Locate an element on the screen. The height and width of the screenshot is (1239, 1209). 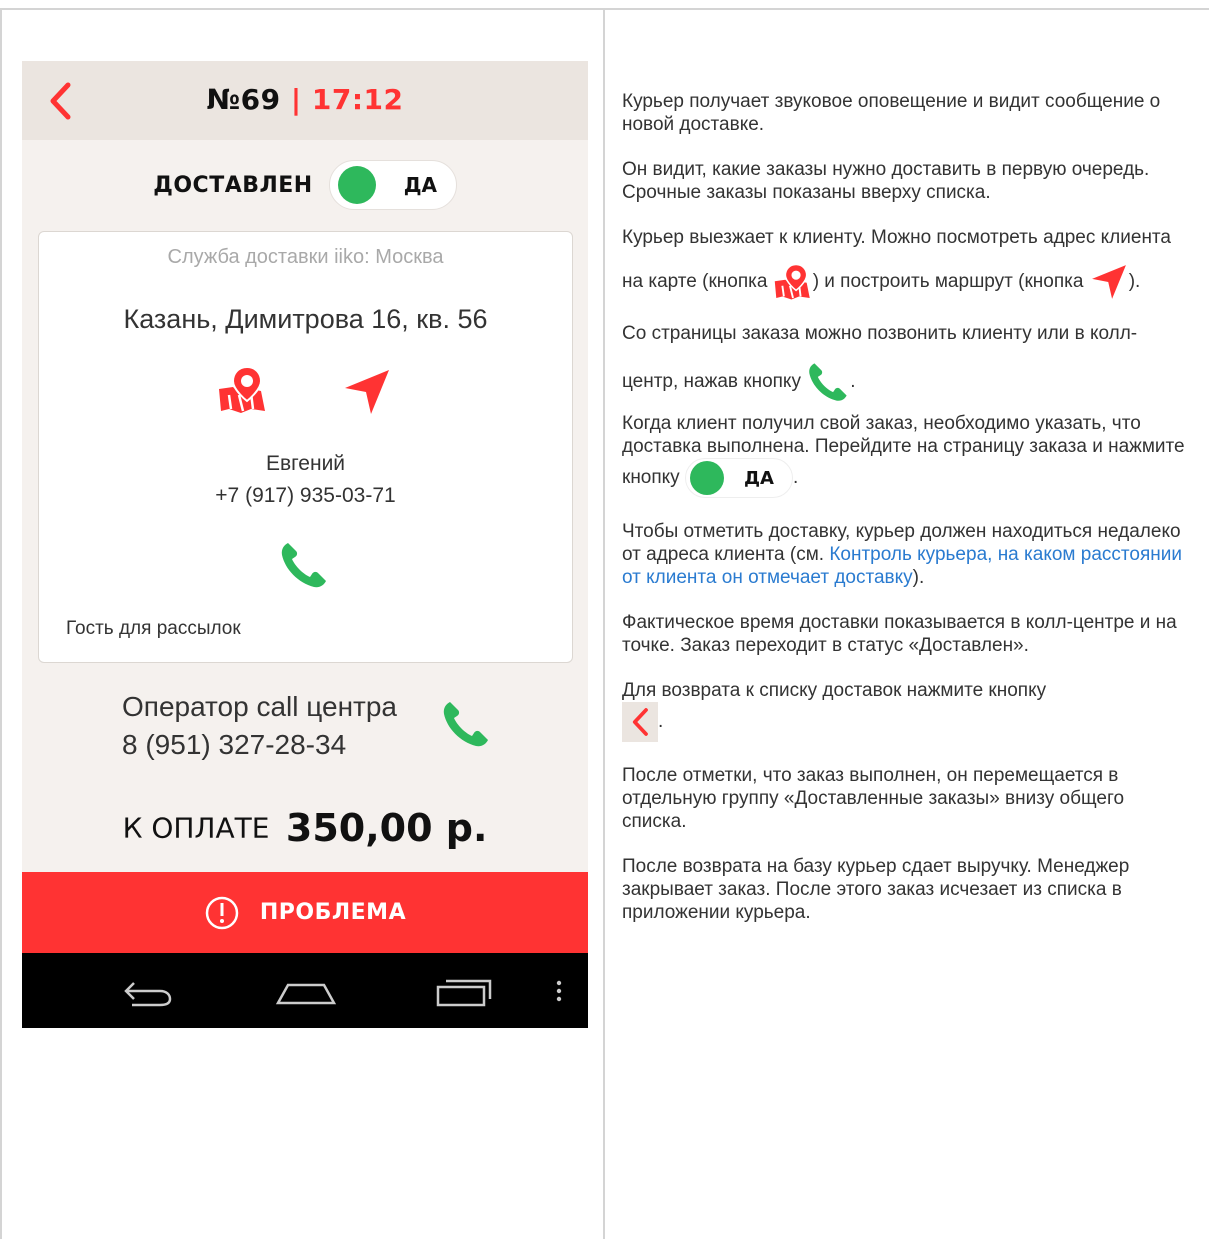
back-button-illustration is located at coordinates (640, 722).